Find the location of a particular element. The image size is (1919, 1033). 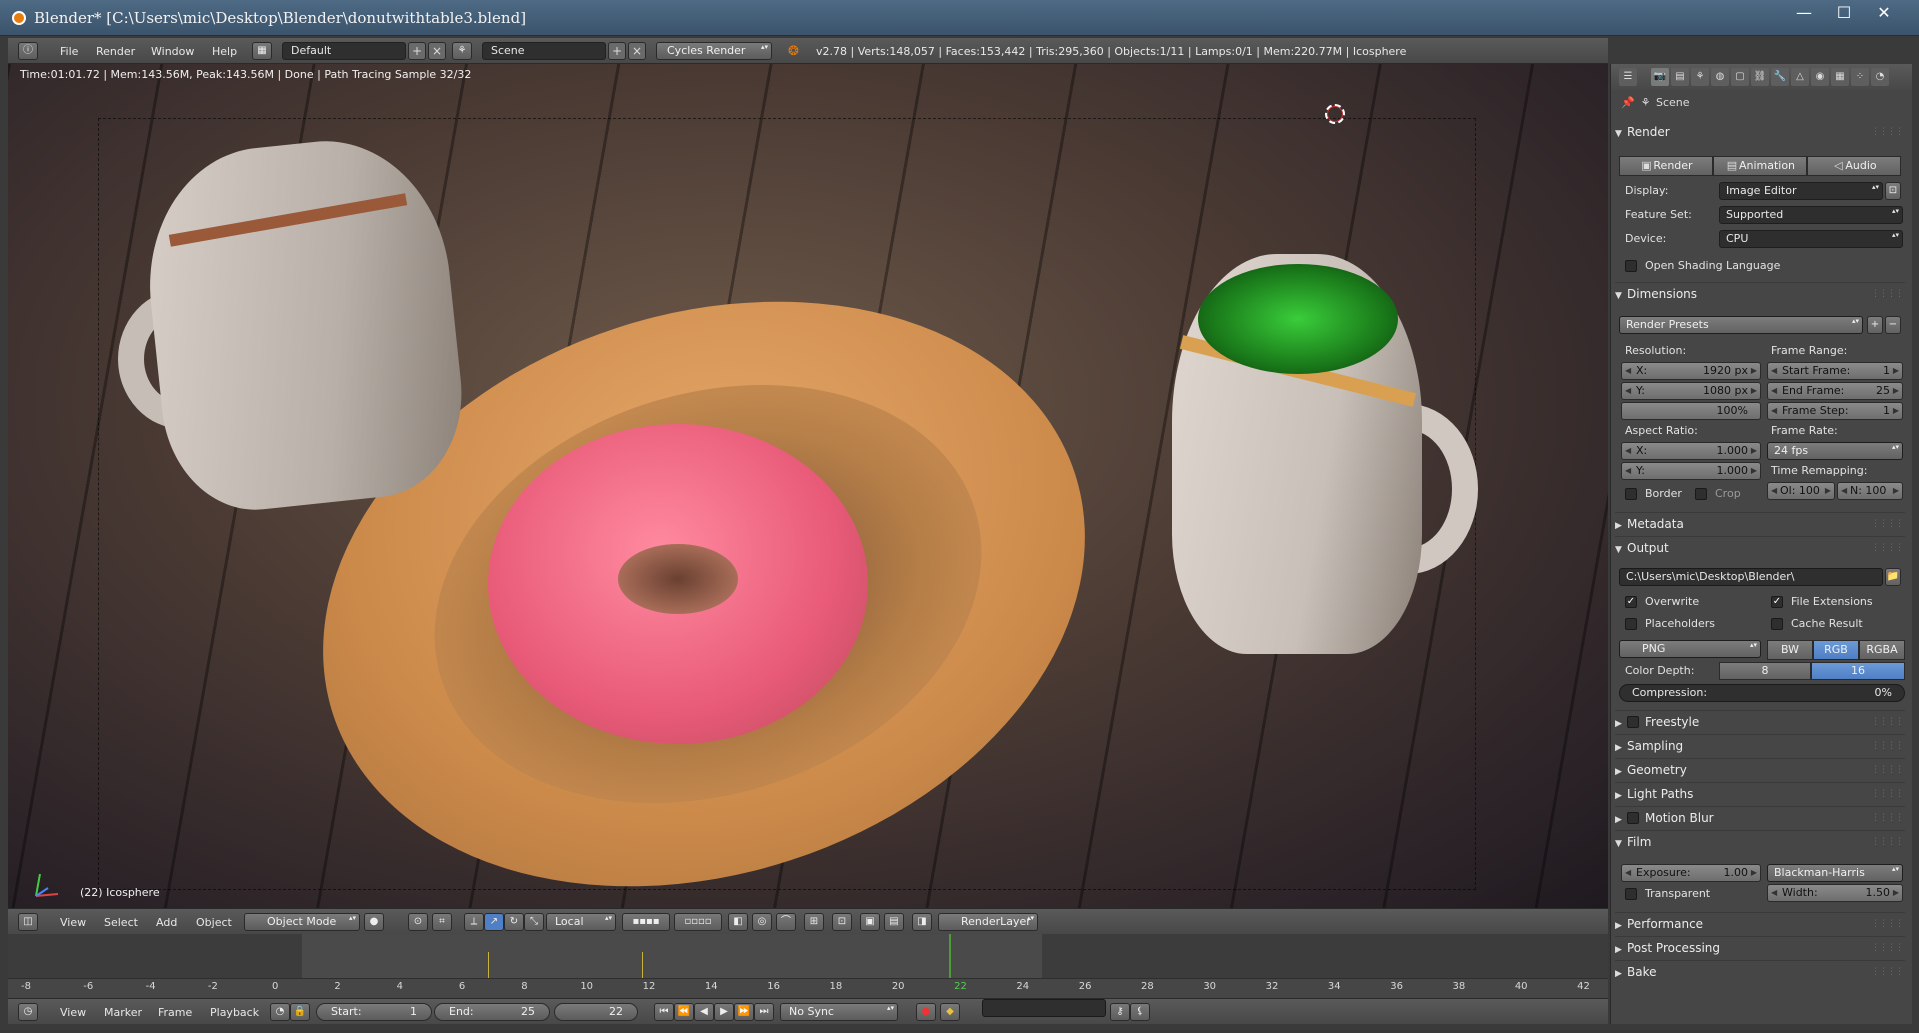

snap-icon: ⊞ is located at coordinates (814, 922).